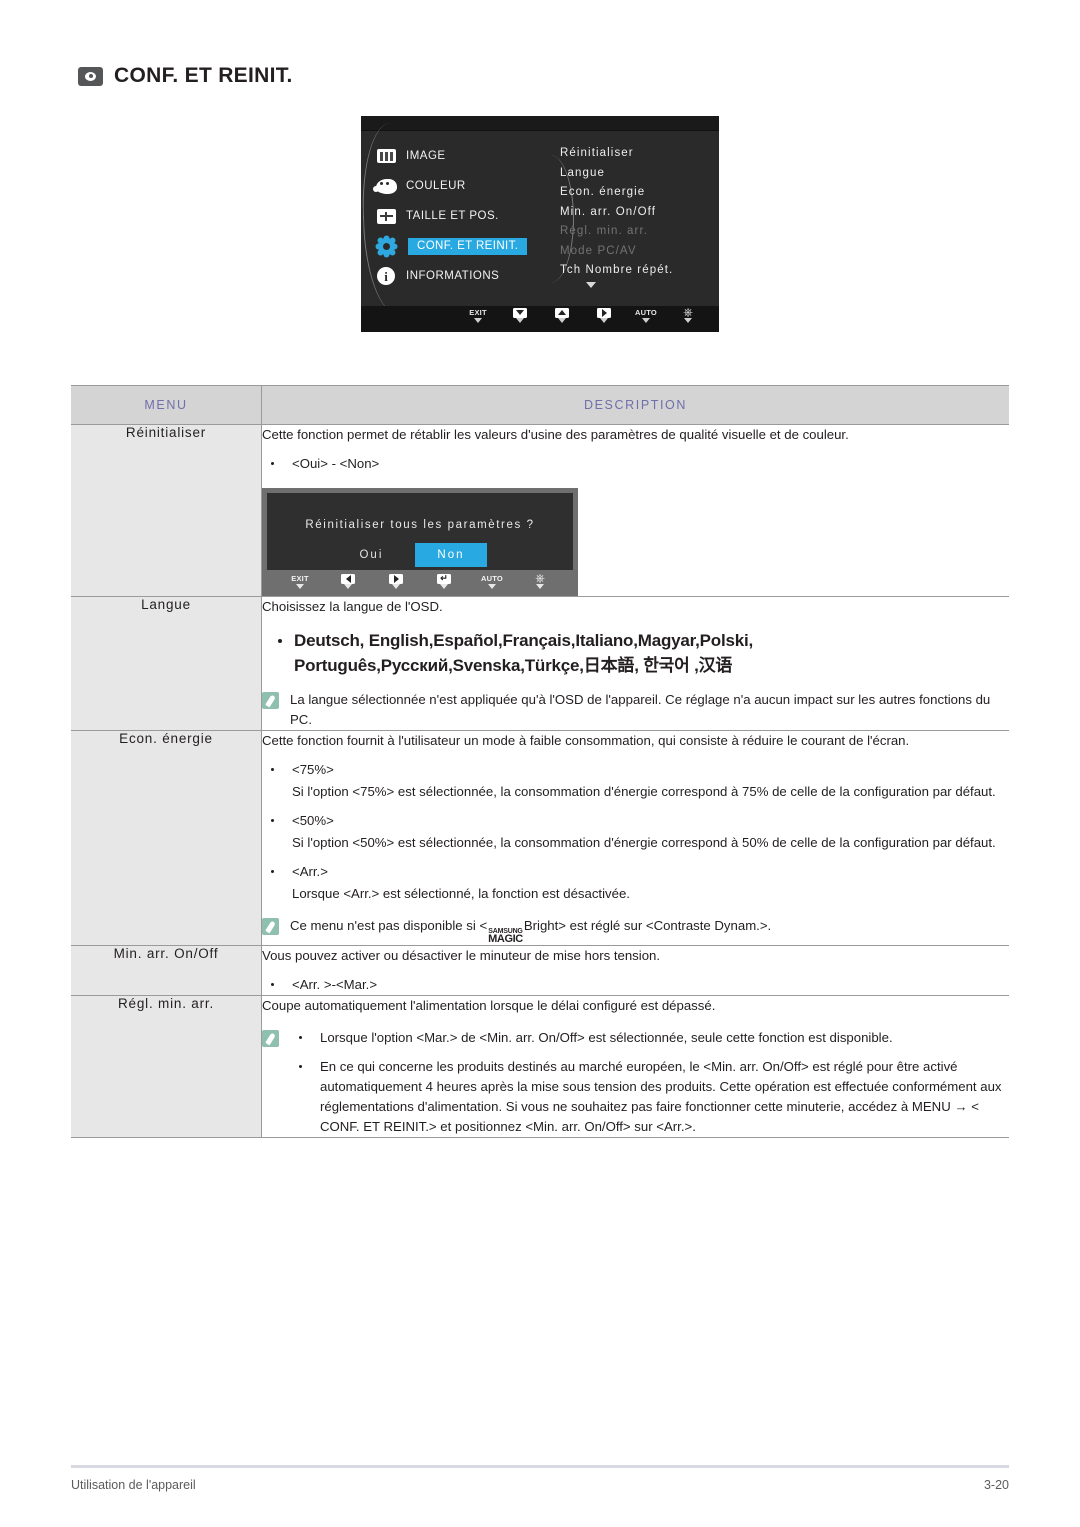 Image resolution: width=1080 pixels, height=1527 pixels. Describe the element at coordinates (386, 276) in the screenshot. I see `info-icon: i` at that location.